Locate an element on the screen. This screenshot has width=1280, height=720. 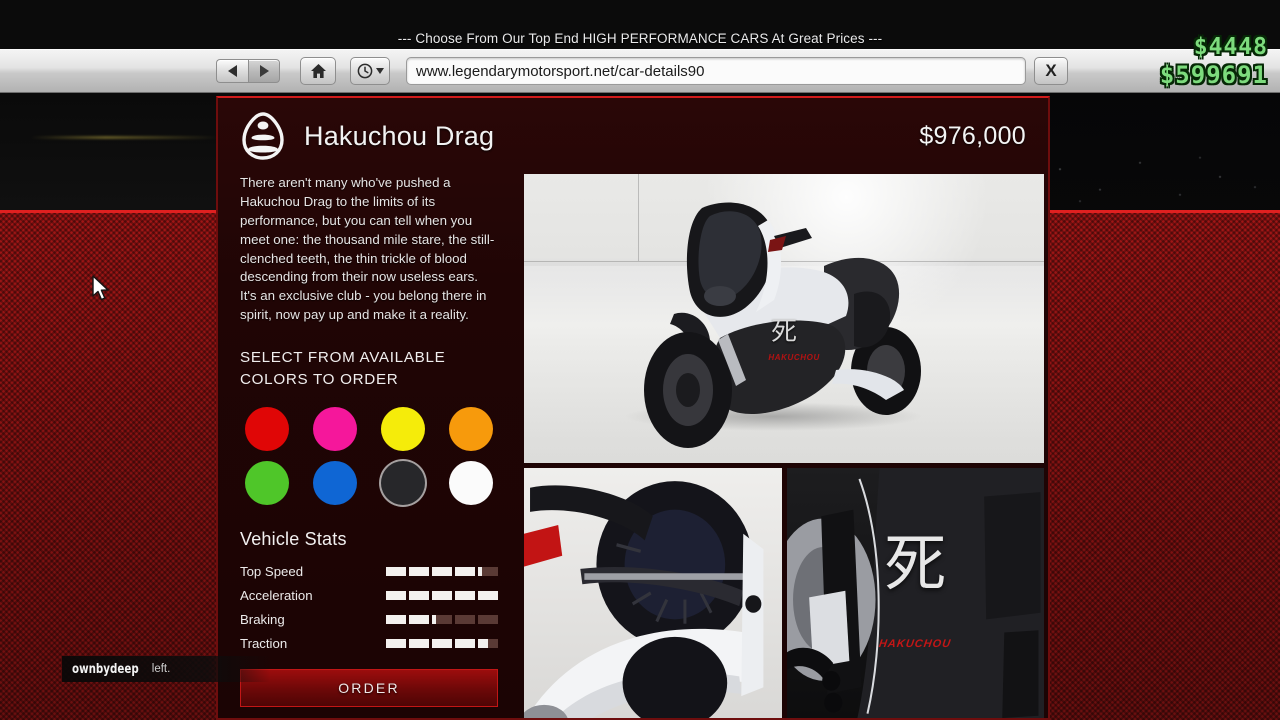
color-swatch-red is located at coordinates (267, 429).